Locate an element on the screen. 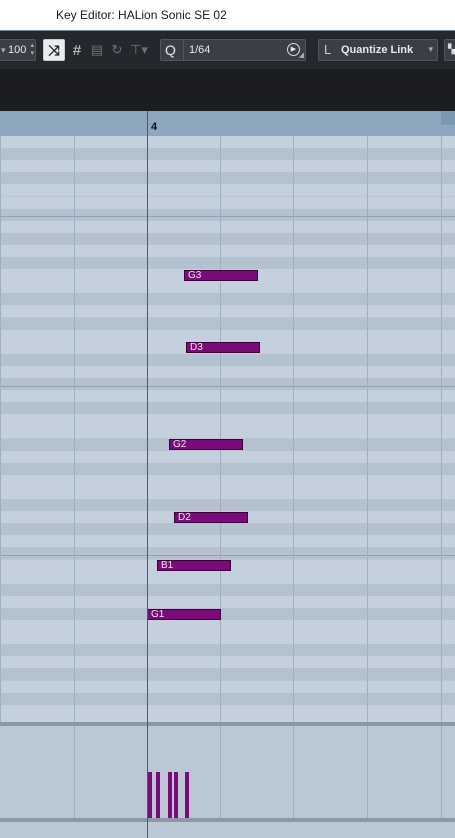 This screenshot has width=455, height=838. velocity-value: 100 is located at coordinates (17, 50).